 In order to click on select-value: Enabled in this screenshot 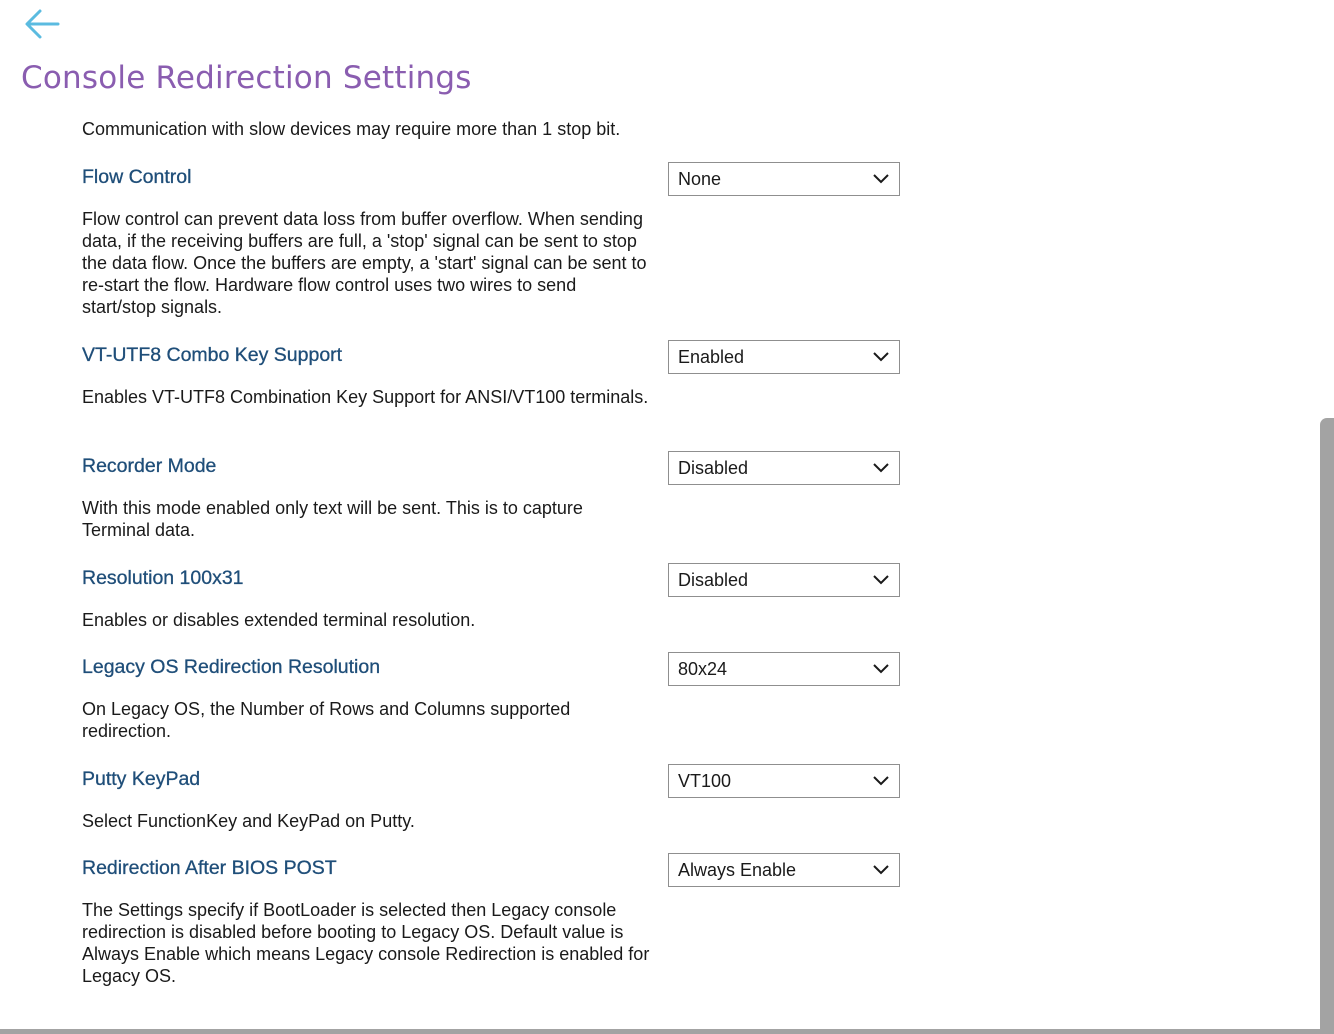, I will do `click(711, 357)`.